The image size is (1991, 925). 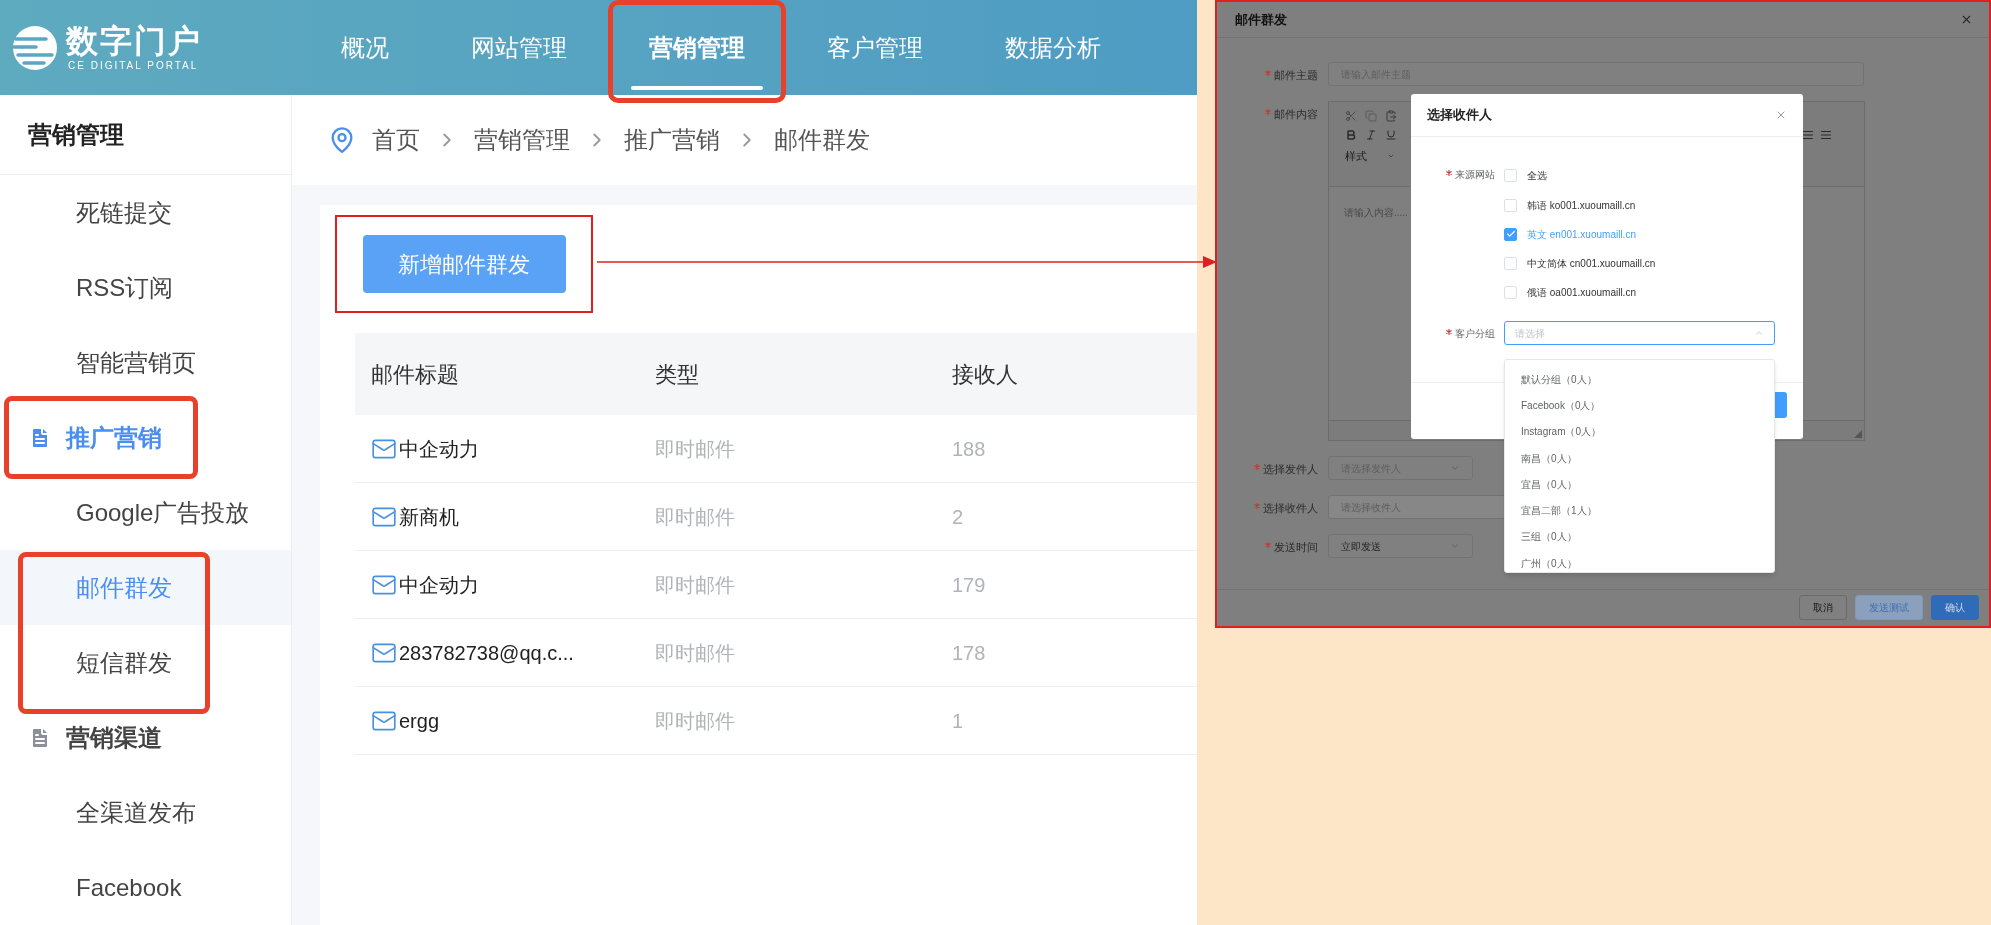 I want to click on field-label: 发送时间, so click(x=1296, y=547).